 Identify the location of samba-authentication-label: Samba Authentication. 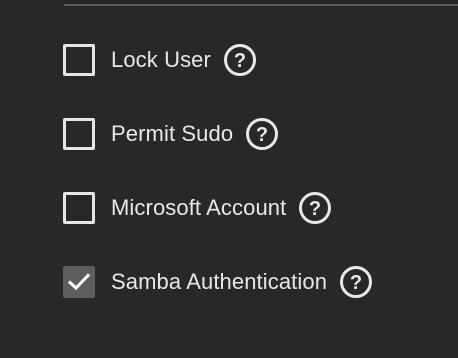
(219, 281).